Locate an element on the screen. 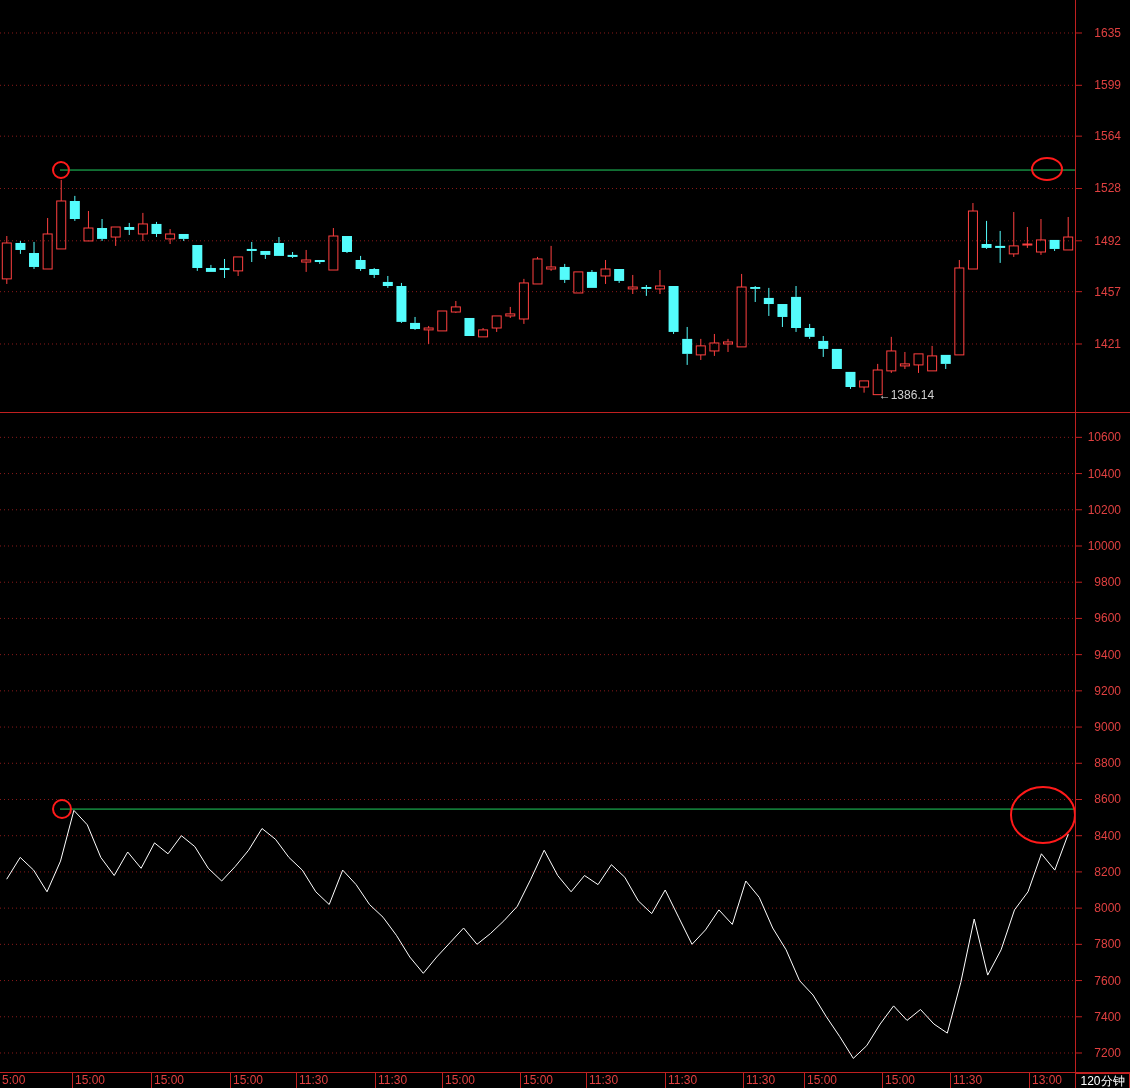  period-label: 120分钟 is located at coordinates (1102, 1080).